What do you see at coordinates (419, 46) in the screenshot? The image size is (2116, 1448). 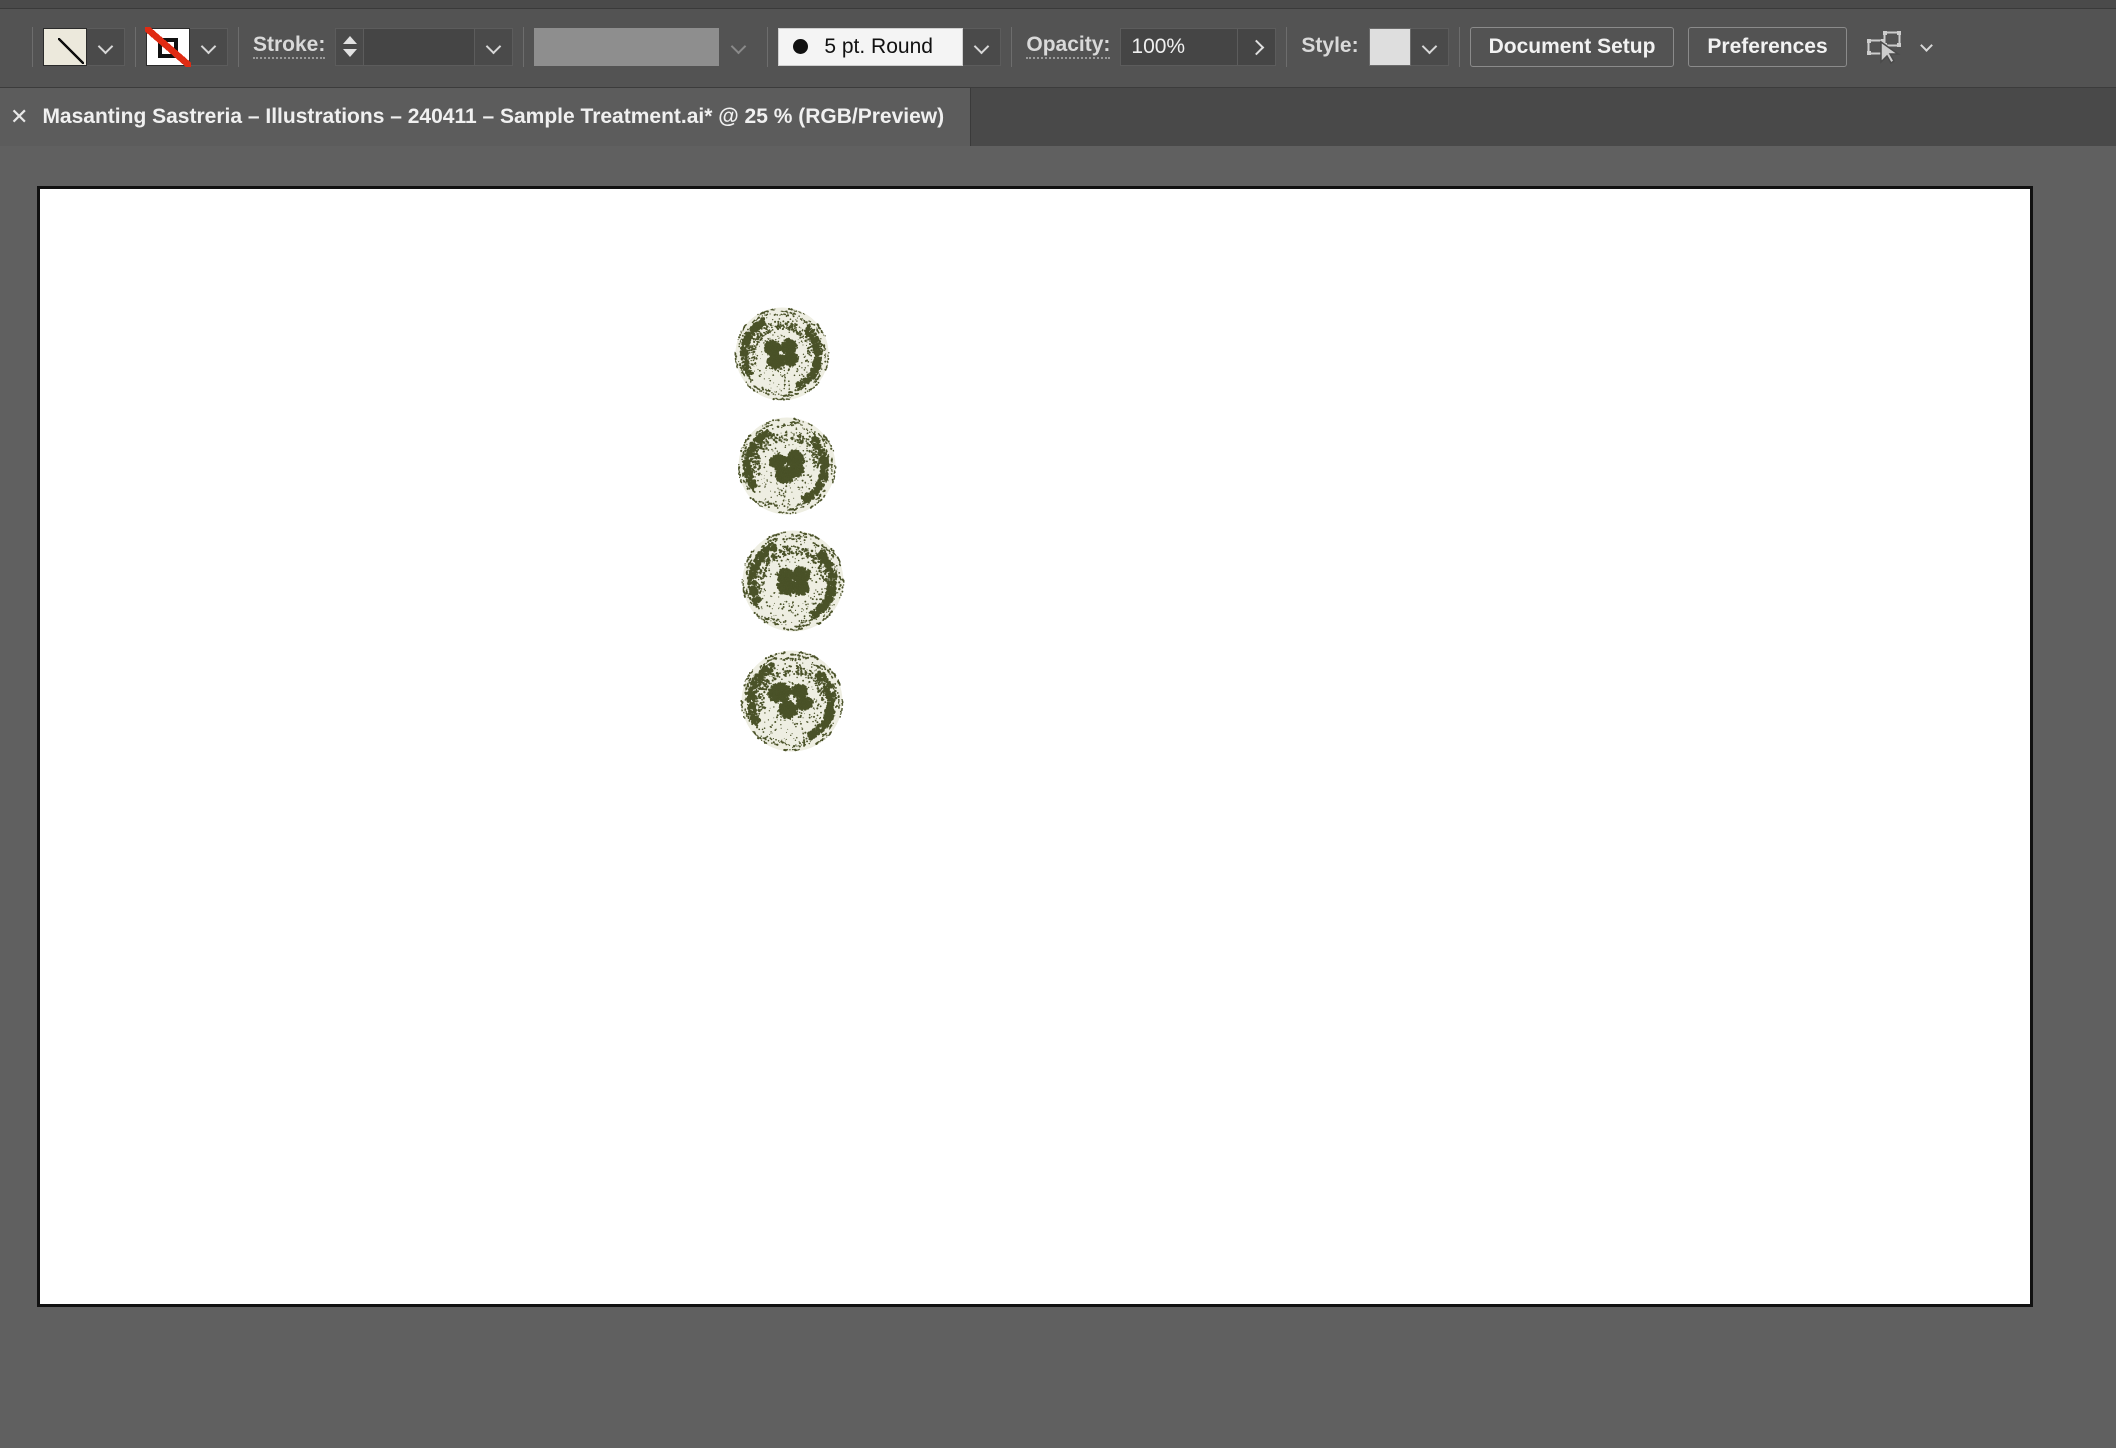 I see `stroke-weight-input` at bounding box center [419, 46].